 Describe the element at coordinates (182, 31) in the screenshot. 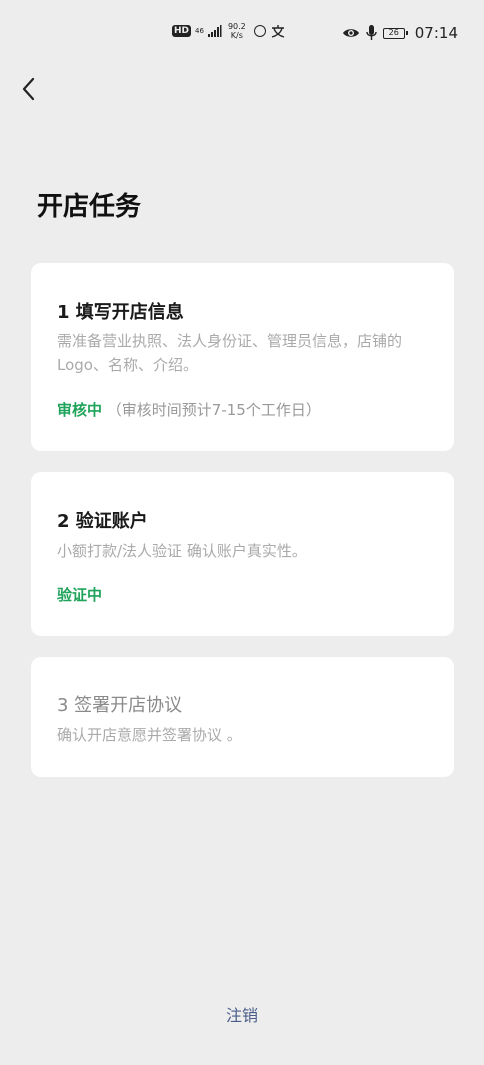

I see `hd-badge: HD` at that location.